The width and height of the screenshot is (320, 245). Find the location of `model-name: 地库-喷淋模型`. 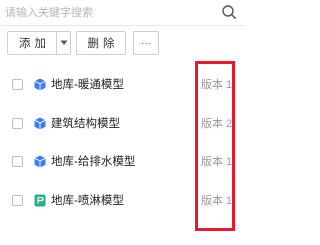

model-name: 地库-喷淋模型 is located at coordinates (87, 201).